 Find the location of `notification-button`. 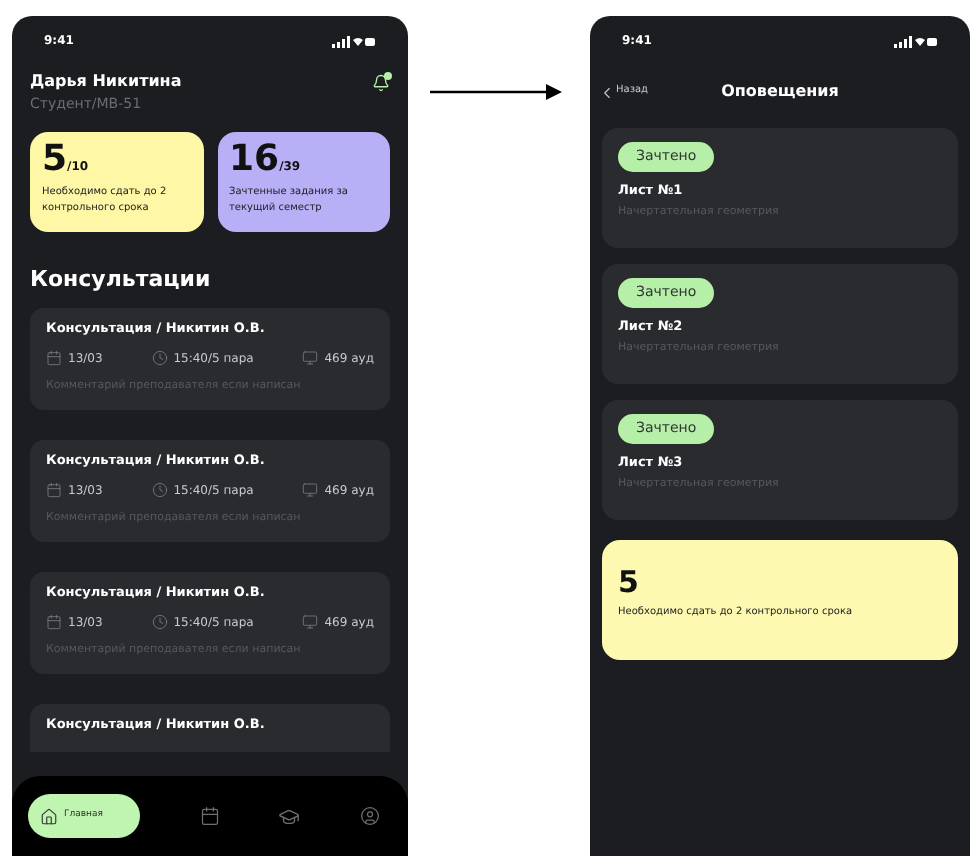

notification-button is located at coordinates (381, 83).